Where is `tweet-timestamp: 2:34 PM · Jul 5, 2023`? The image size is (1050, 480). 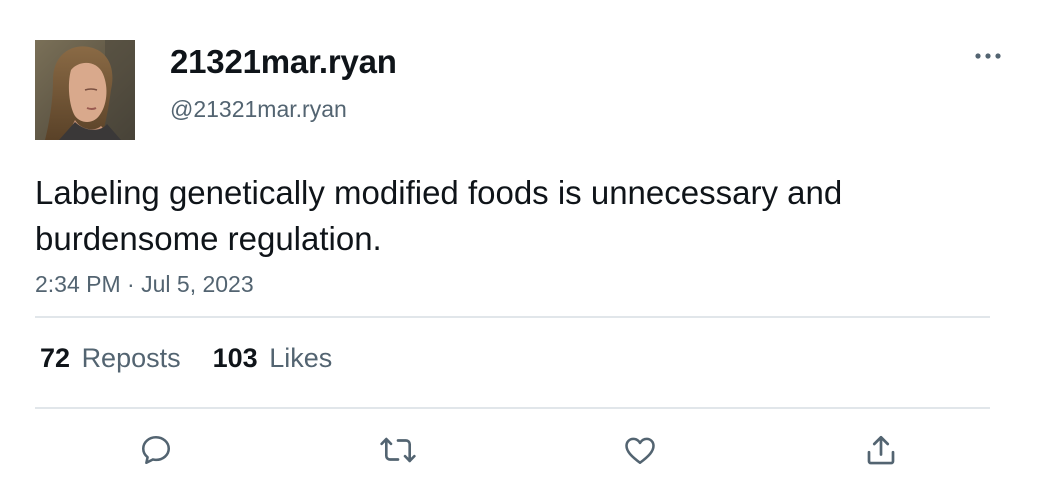
tweet-timestamp: 2:34 PM · Jul 5, 2023 is located at coordinates (144, 284).